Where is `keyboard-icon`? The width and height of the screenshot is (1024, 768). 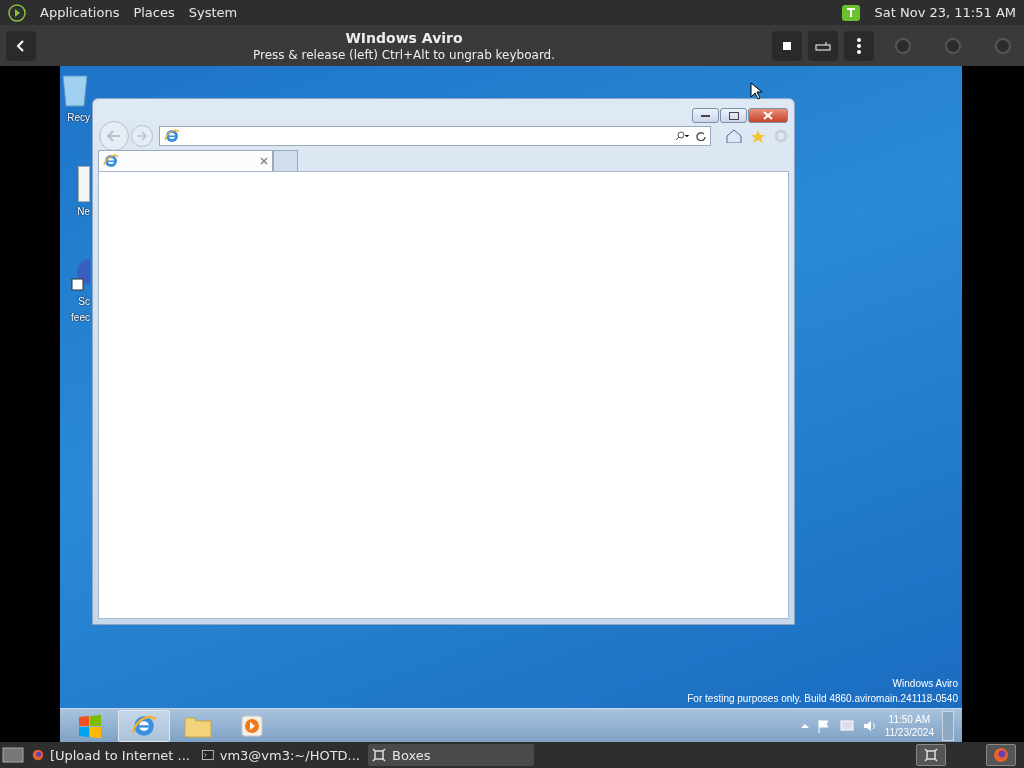 keyboard-icon is located at coordinates (823, 45).